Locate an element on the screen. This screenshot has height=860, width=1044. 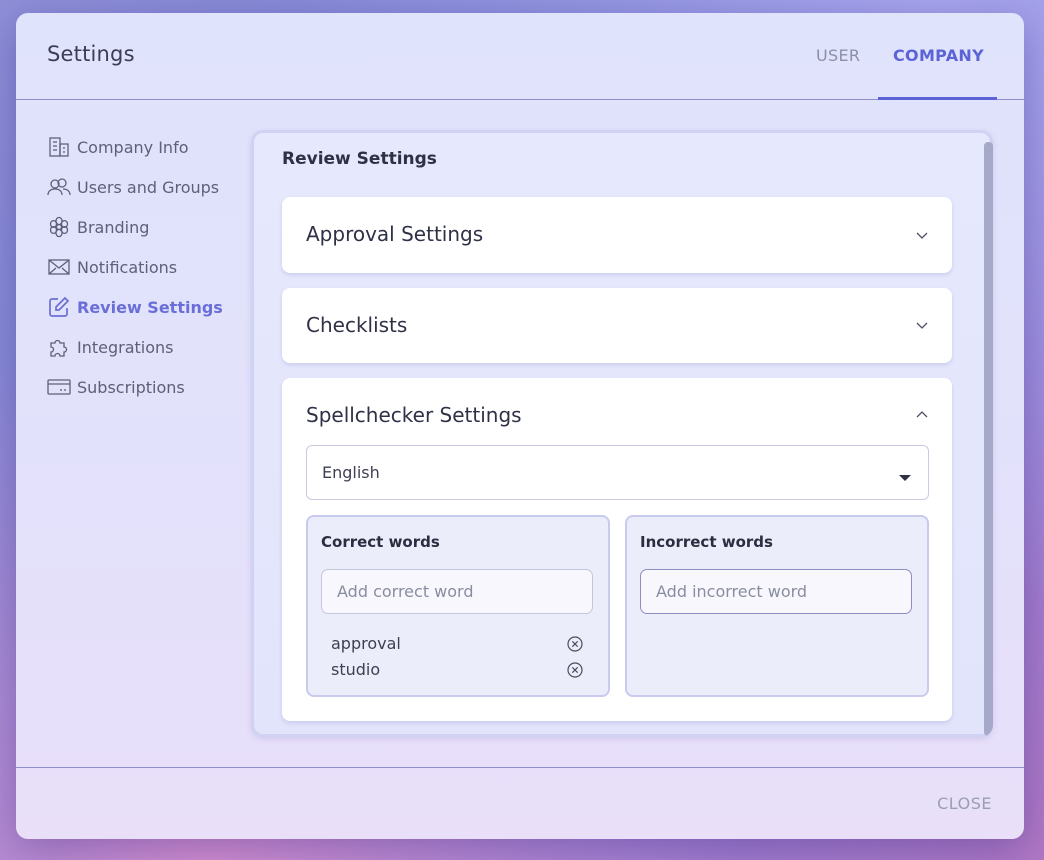
sidebar-item-subscriptions: Subscriptions is located at coordinates (147, 387).